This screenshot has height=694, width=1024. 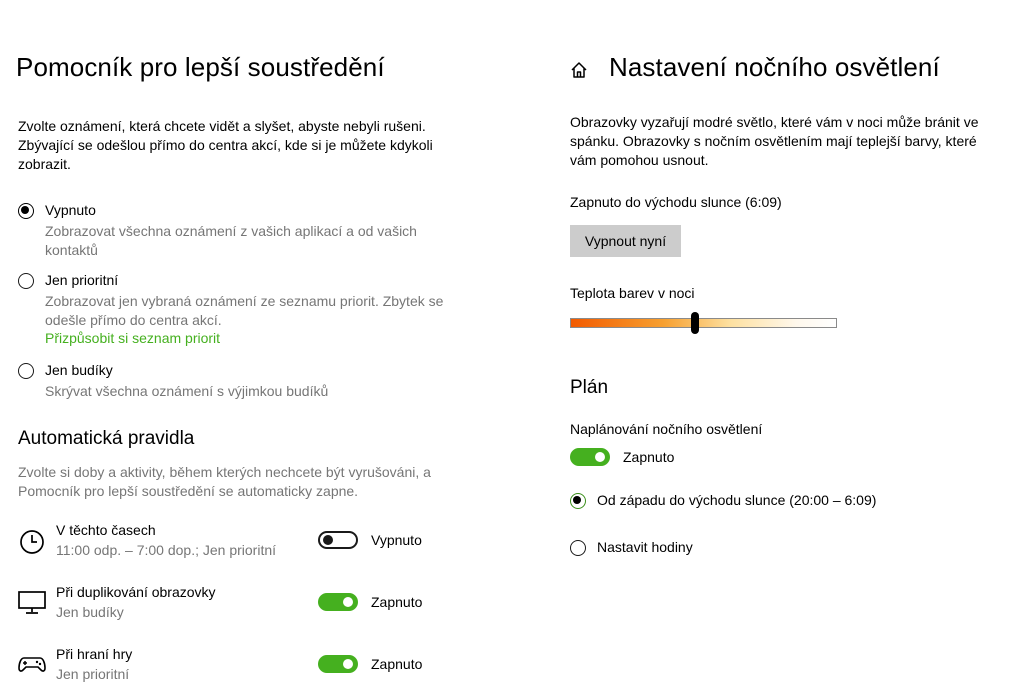 What do you see at coordinates (632, 293) in the screenshot?
I see `color-temperature-label: Teplota barev v noci` at bounding box center [632, 293].